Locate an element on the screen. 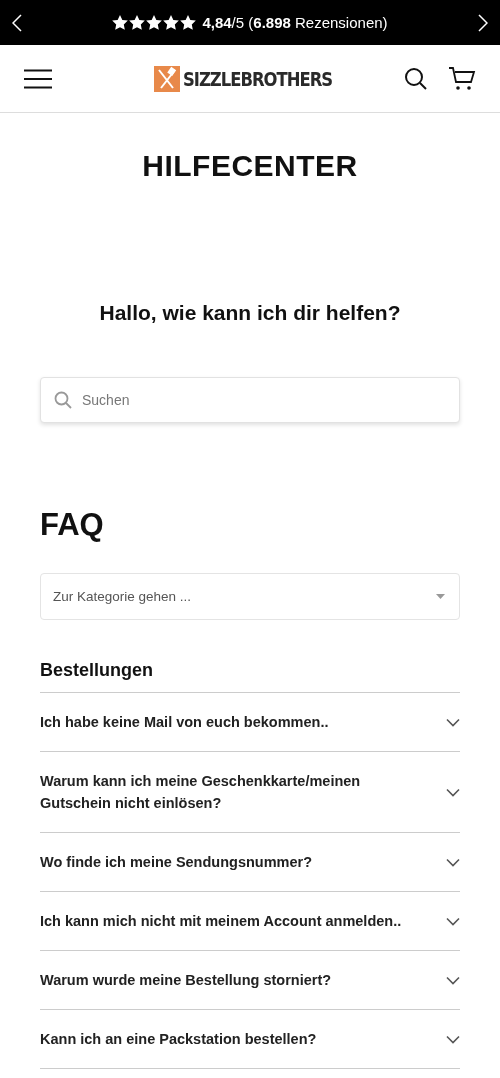  next-button is located at coordinates (483, 22).